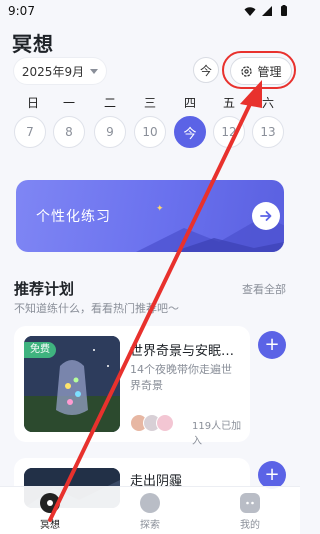 Image resolution: width=320 pixels, height=534 pixels. Describe the element at coordinates (160, 209) in the screenshot. I see `sparkle-icon: ✦` at that location.